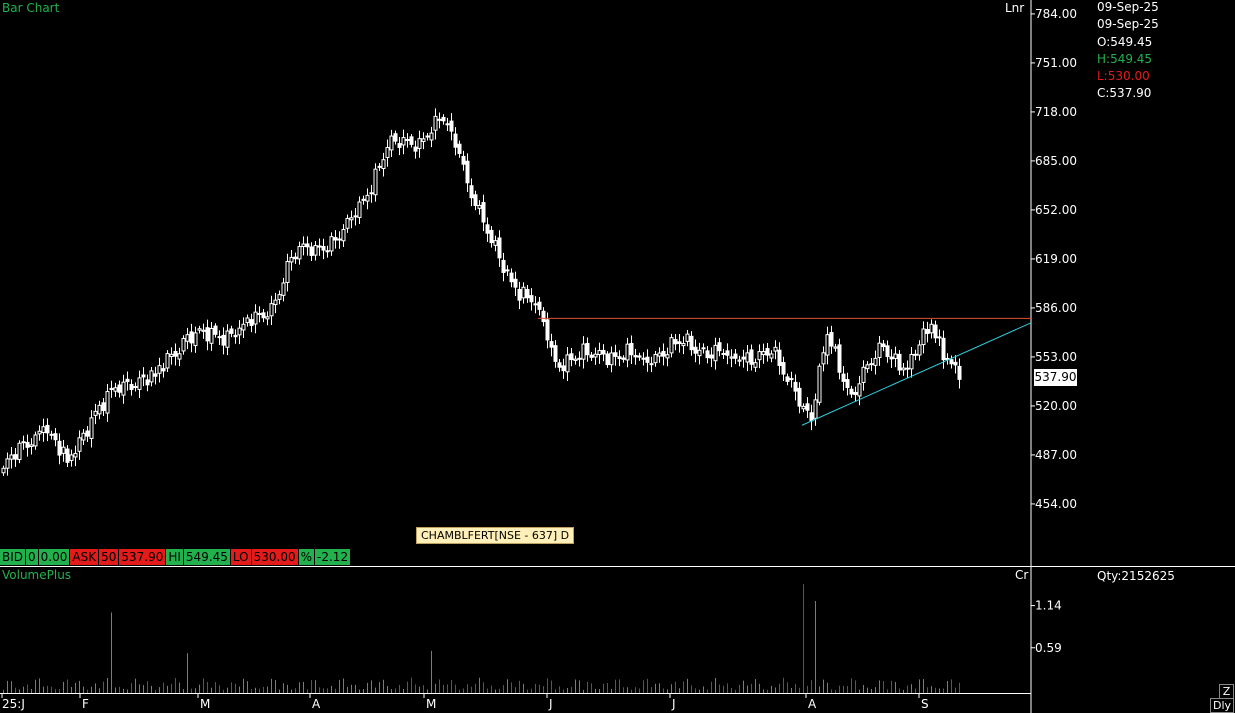 This screenshot has width=1235, height=713. Describe the element at coordinates (1056, 210) in the screenshot. I see `price-tick-label: 652.00` at that location.